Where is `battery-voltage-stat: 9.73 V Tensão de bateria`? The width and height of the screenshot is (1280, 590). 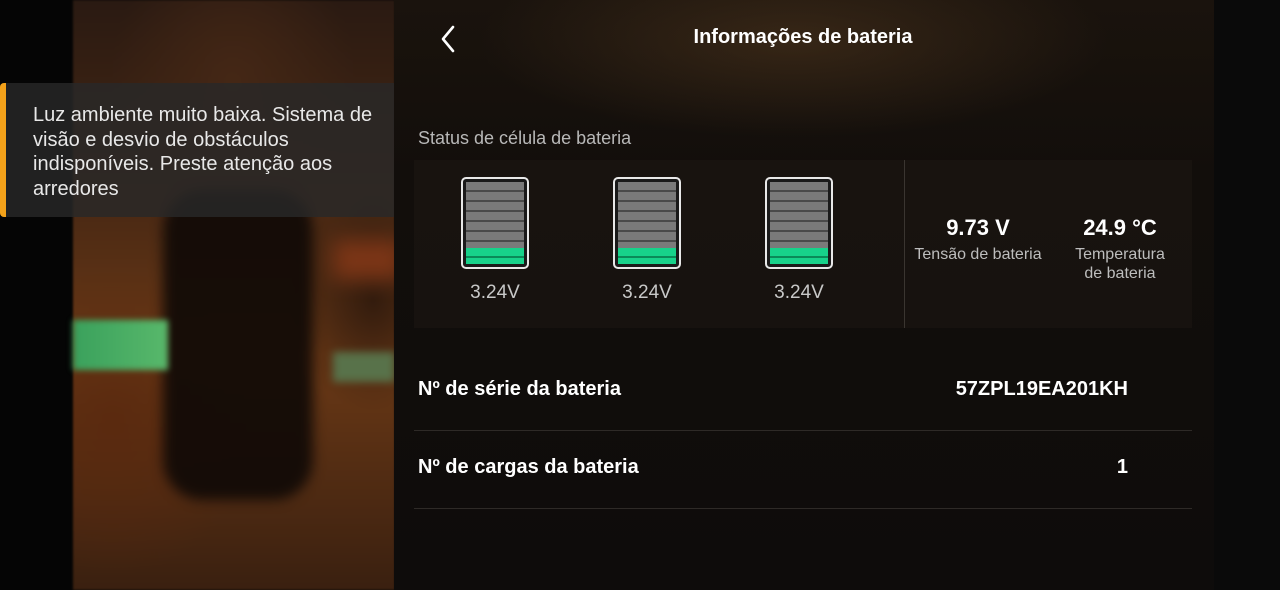
battery-voltage-stat: 9.73 V Tensão de bateria is located at coordinates (978, 239).